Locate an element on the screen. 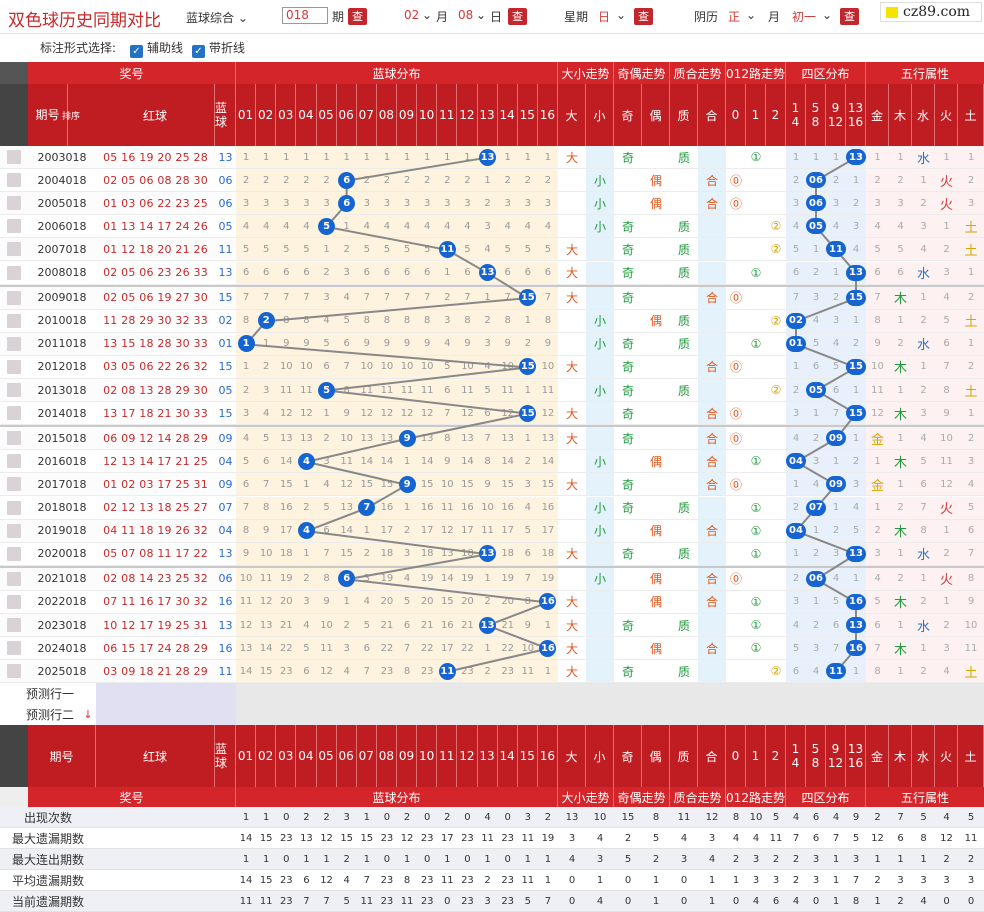 The height and width of the screenshot is (912, 984). blue-ball-cell: 06 is located at coordinates (225, 203).